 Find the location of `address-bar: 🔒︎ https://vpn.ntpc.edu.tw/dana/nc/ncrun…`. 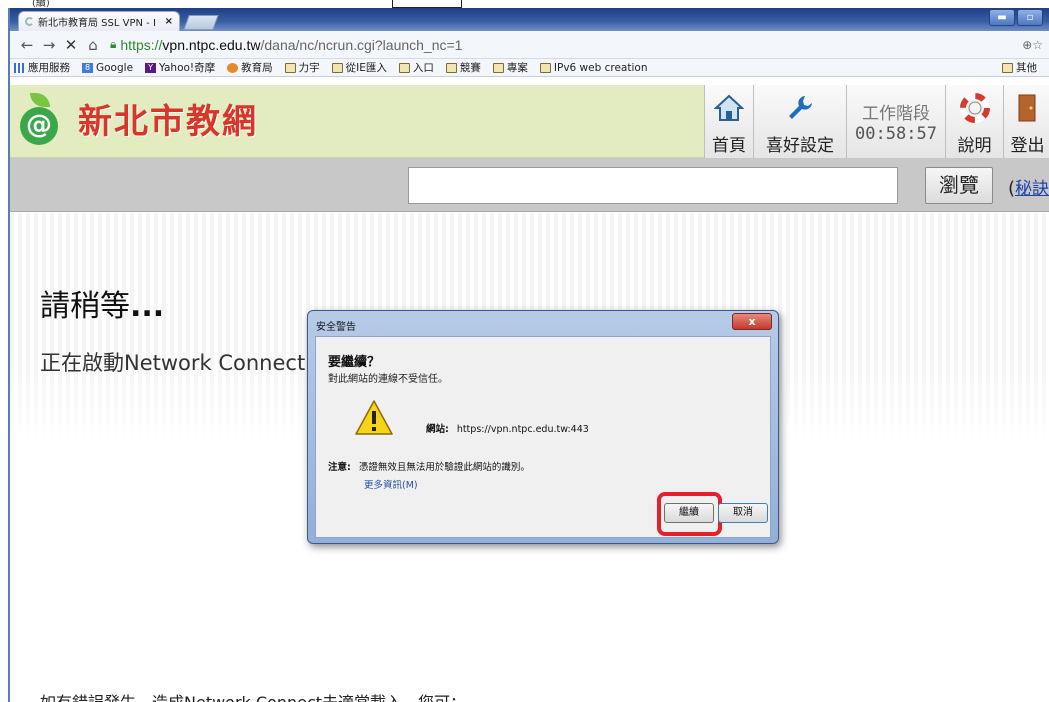

address-bar: 🔒︎ https://vpn.ntpc.edu.tw/dana/nc/ncrun… is located at coordinates (566, 45).